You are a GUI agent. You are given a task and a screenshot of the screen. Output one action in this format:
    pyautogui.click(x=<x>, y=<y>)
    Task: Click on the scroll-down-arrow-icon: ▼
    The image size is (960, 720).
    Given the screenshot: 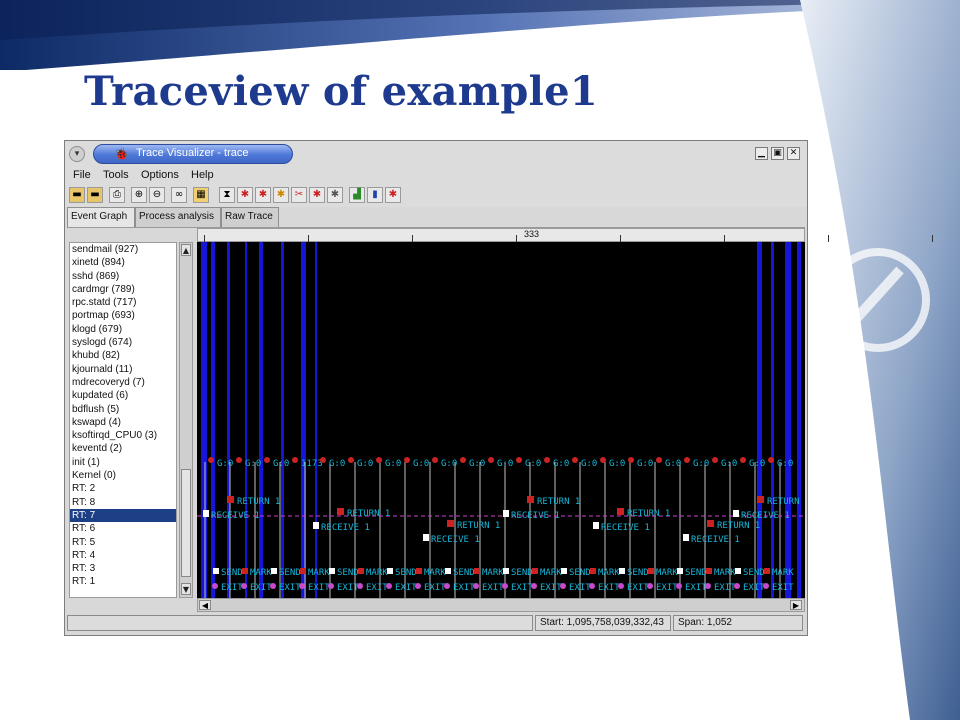 What is the action you would take?
    pyautogui.click(x=186, y=589)
    